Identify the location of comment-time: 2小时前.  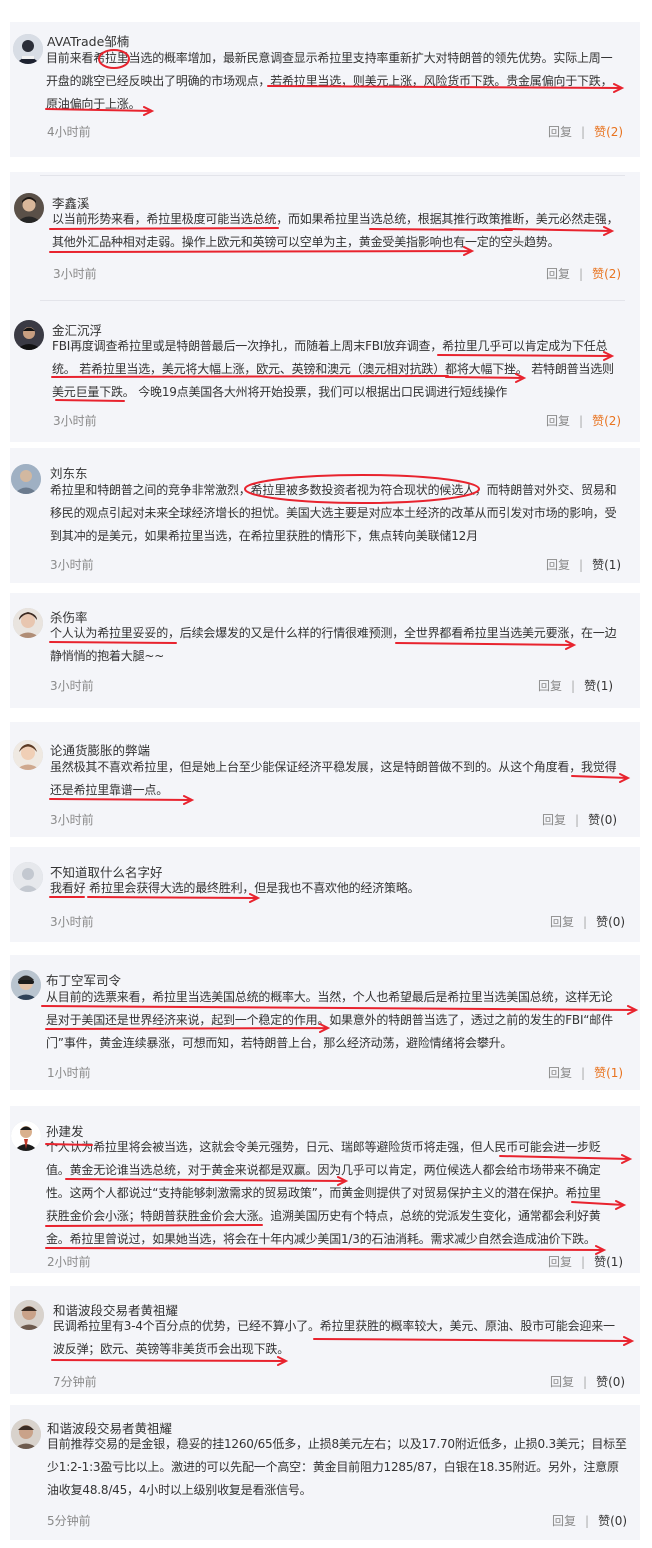
(69, 1262).